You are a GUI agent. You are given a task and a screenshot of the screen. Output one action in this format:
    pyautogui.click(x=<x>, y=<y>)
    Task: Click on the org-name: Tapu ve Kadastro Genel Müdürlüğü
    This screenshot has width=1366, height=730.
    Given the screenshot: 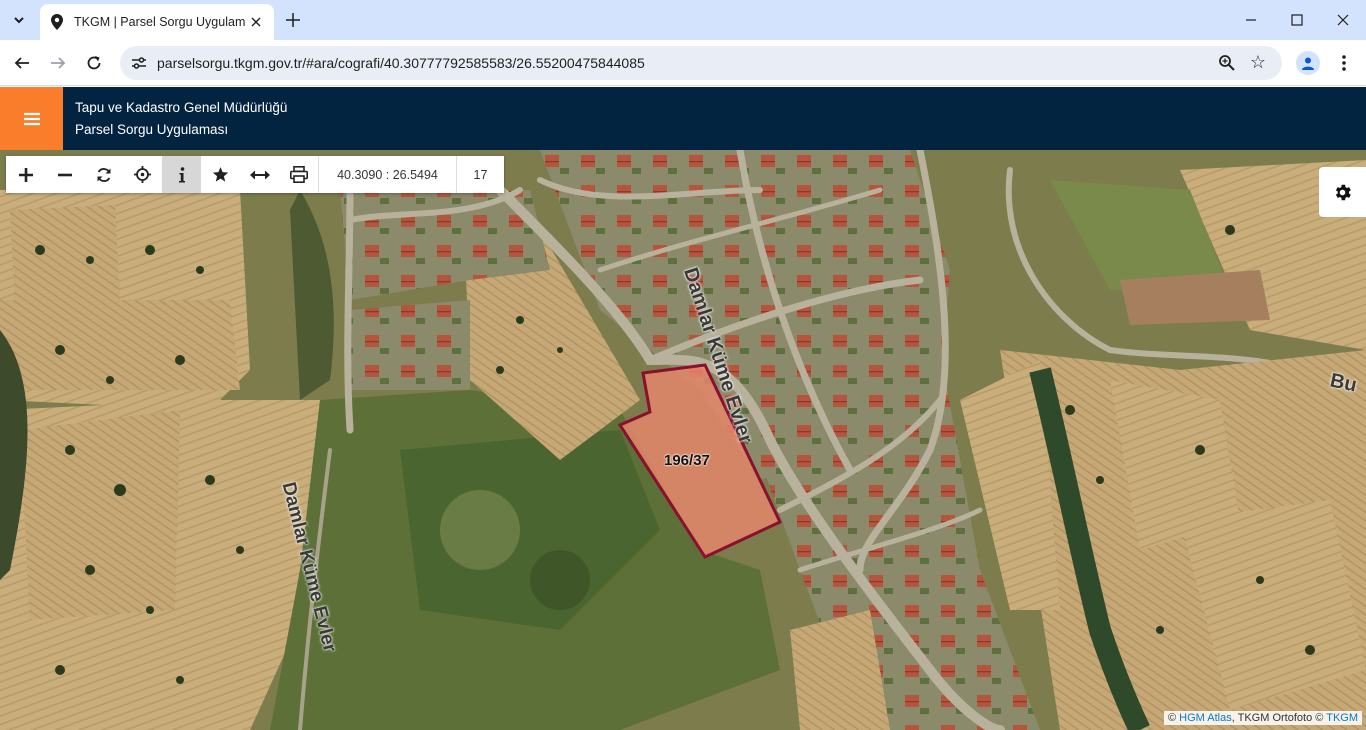 What is the action you would take?
    pyautogui.click(x=181, y=107)
    